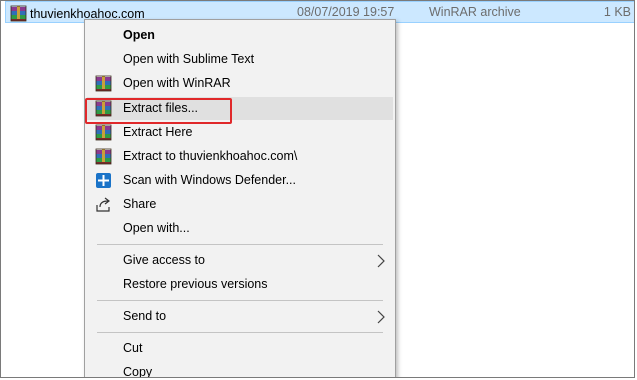 The image size is (637, 380). Describe the element at coordinates (164, 260) in the screenshot. I see `menu-item-label: Give access to` at that location.